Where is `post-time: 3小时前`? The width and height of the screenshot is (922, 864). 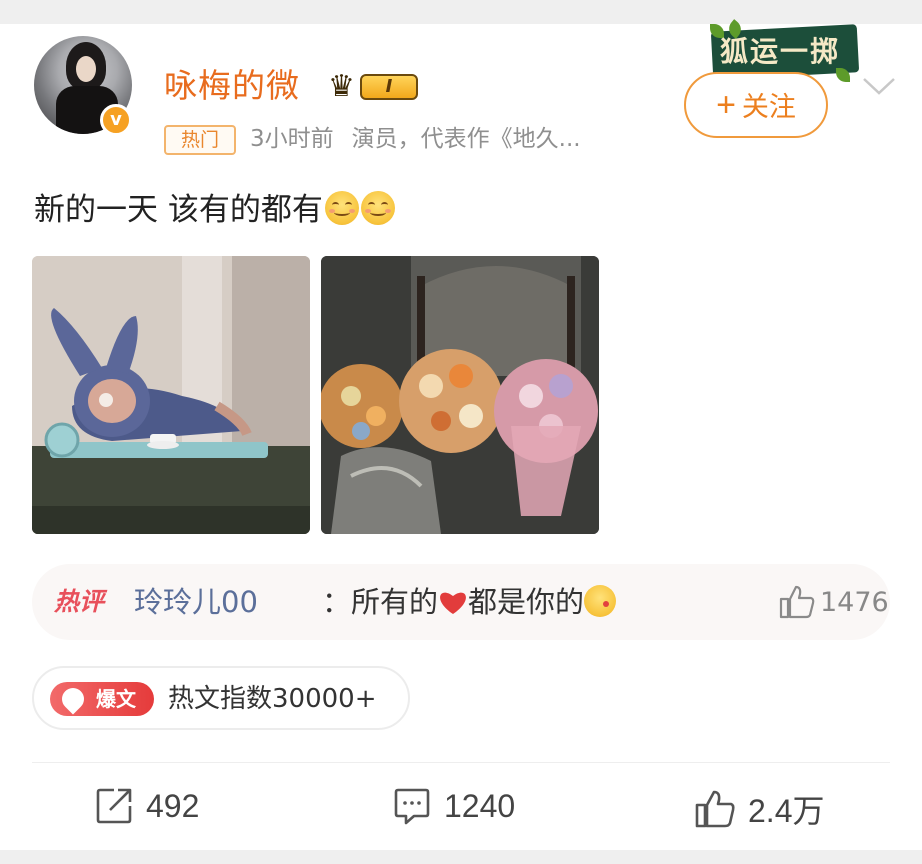
post-time: 3小时前 is located at coordinates (292, 139).